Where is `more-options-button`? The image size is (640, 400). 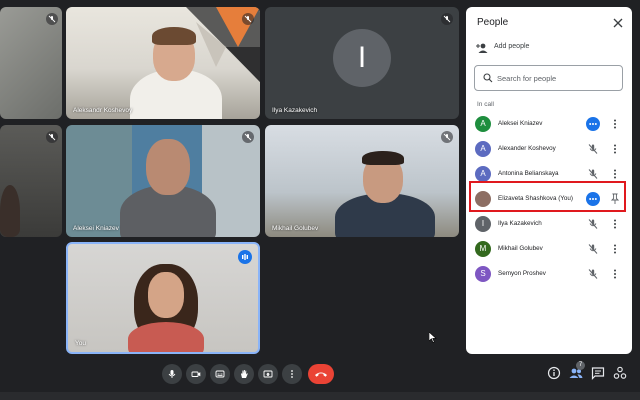
more-options-button is located at coordinates (292, 374).